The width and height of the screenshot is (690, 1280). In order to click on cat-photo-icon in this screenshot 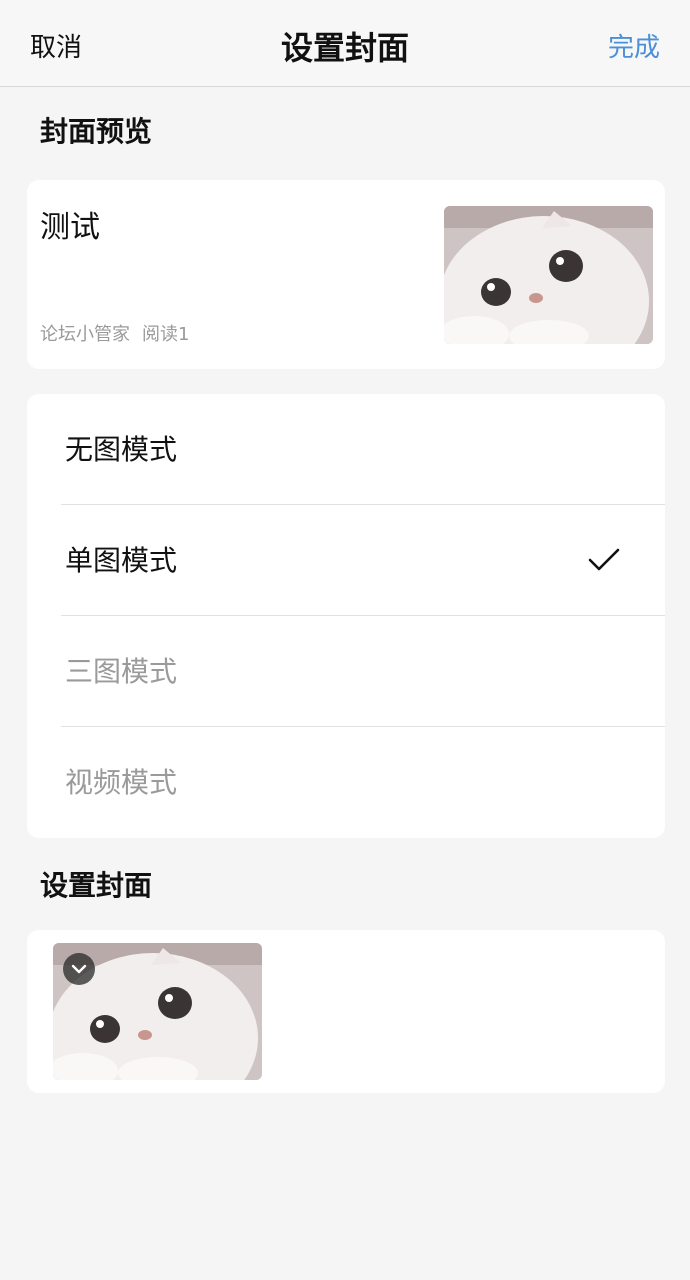, I will do `click(548, 275)`.